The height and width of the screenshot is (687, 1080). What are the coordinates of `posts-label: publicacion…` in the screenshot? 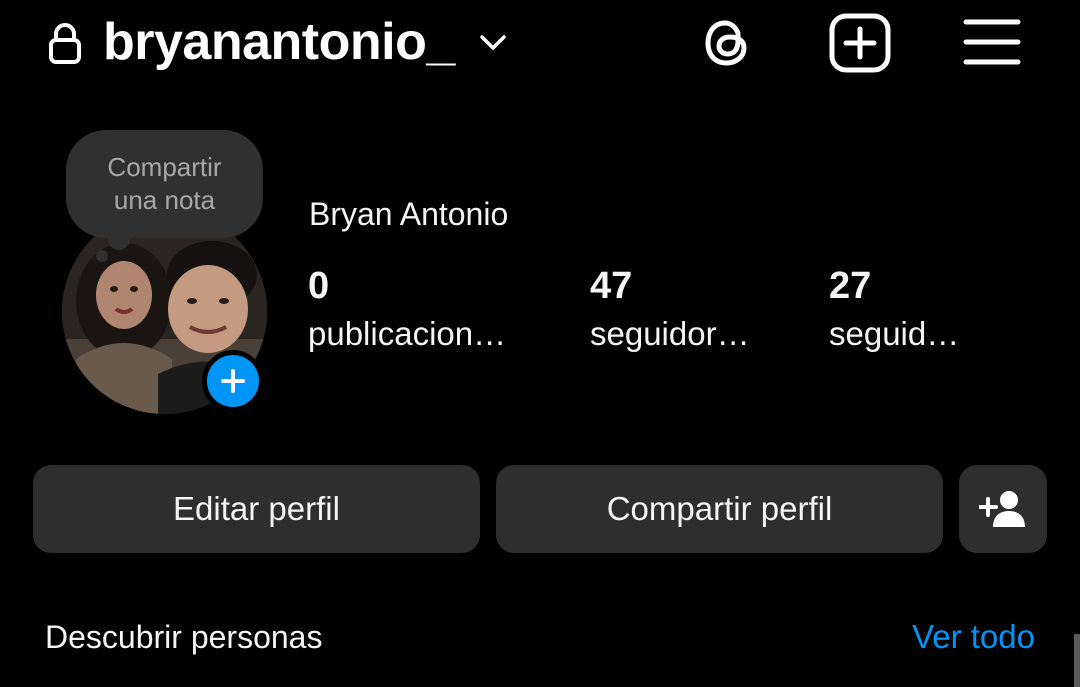 It's located at (407, 333).